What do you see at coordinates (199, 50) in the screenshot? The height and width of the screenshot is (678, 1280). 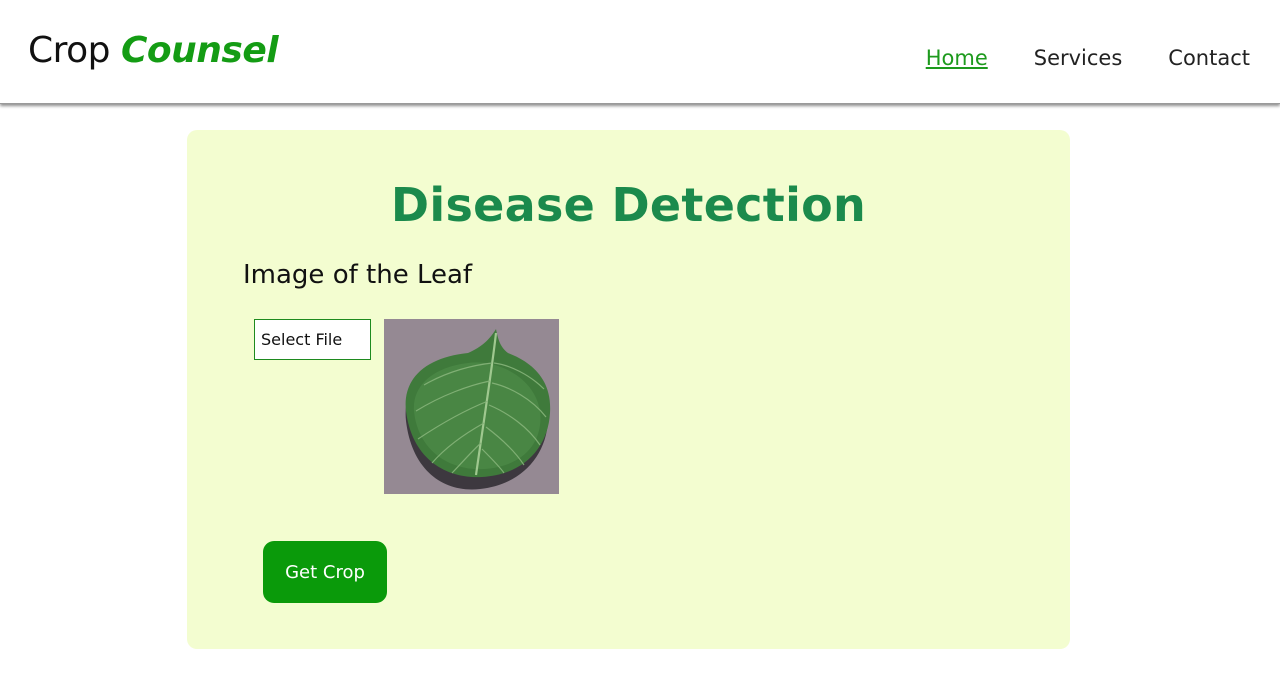 I see `logo-accent-text: Counsel` at bounding box center [199, 50].